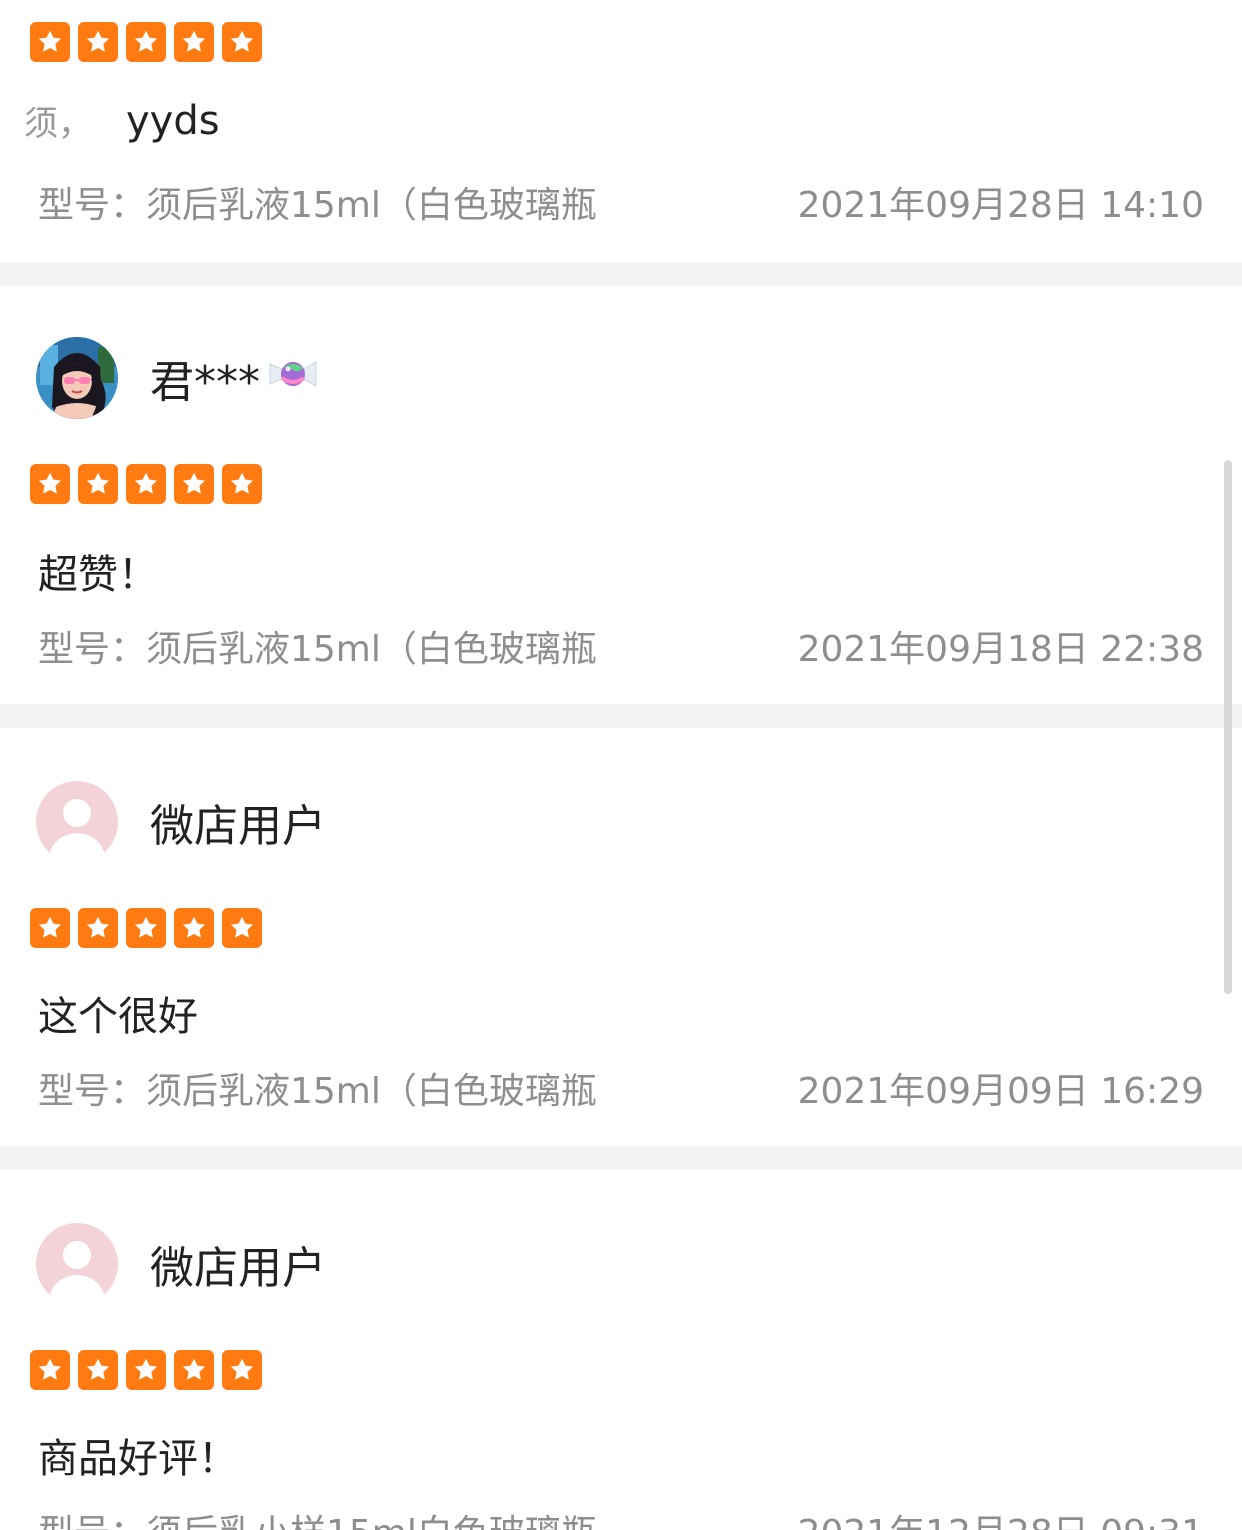 The height and width of the screenshot is (1530, 1242). I want to click on user-name: 君***, so click(236, 378).